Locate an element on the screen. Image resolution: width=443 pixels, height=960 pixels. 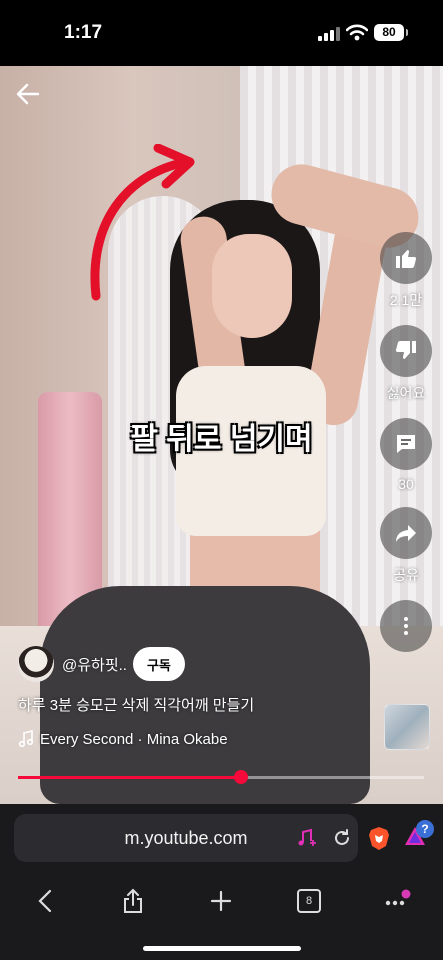
subscribe-button: 구독 is located at coordinates (158, 664).